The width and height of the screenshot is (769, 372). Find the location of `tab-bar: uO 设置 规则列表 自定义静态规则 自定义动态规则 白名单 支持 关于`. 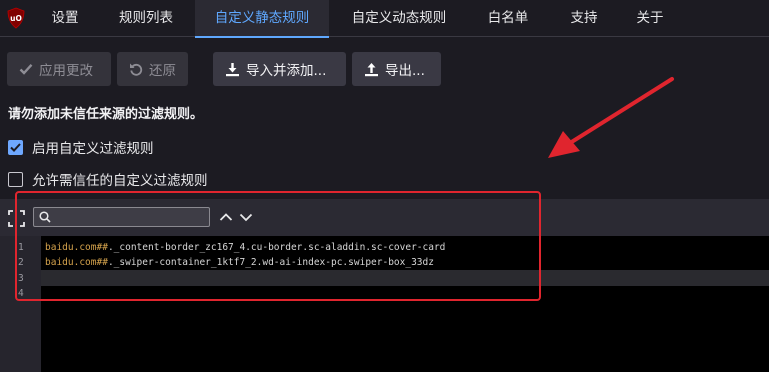

tab-bar: uO 设置 规则列表 自定义静态规则 自定义动态规则 白名单 支持 关于 is located at coordinates (384, 19).